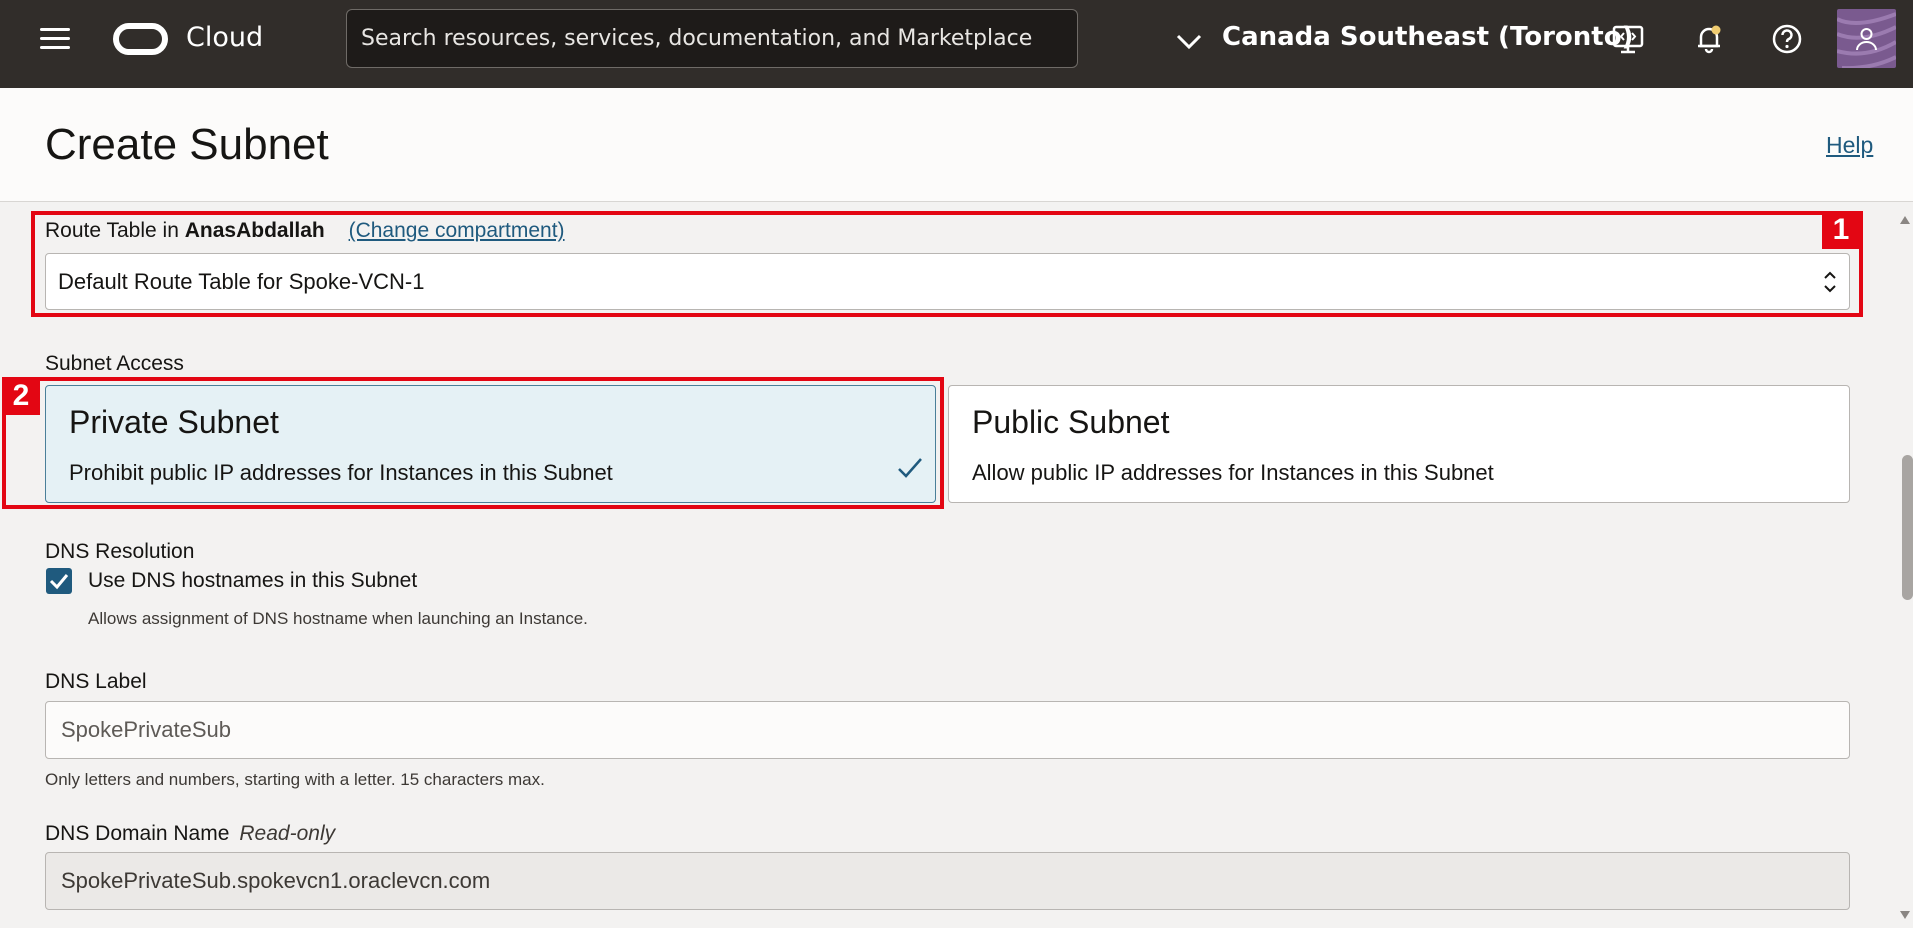  I want to click on user-avatar, so click(1866, 38).